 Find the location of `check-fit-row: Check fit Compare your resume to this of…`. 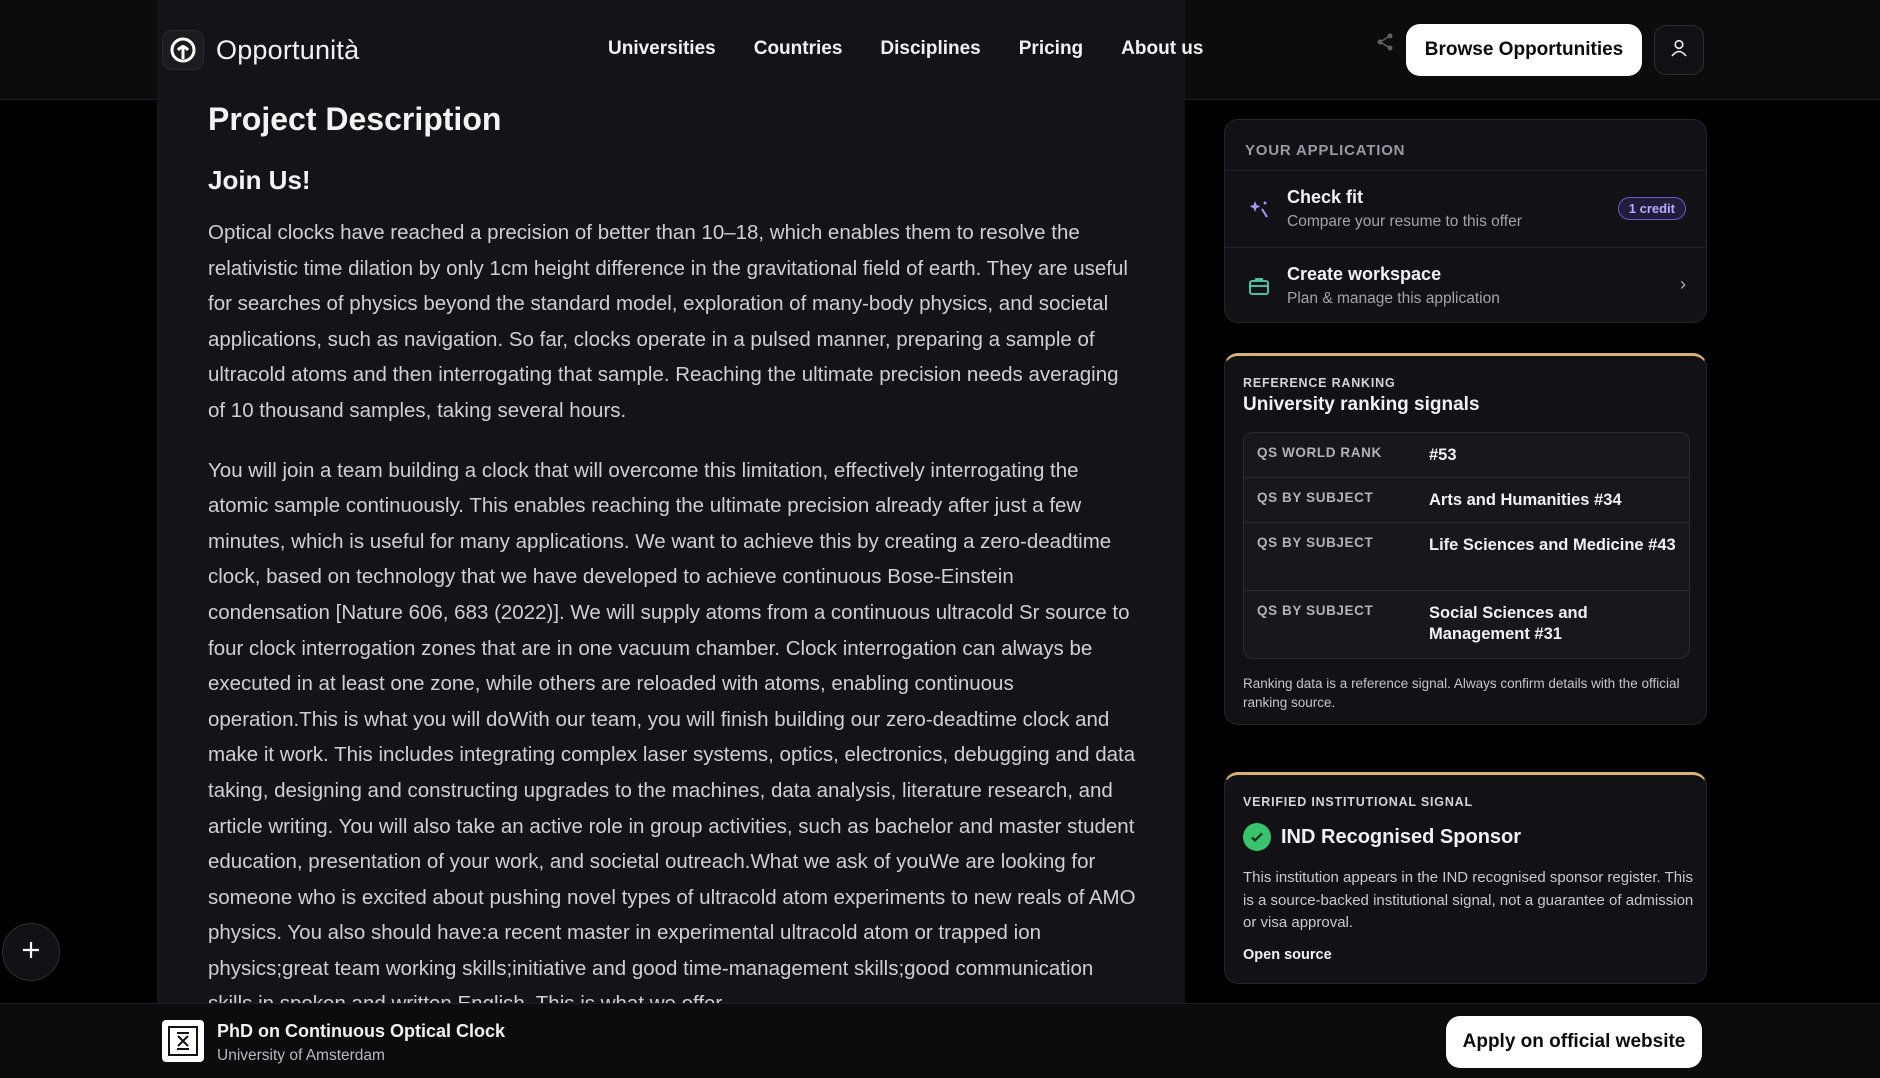

check-fit-row: Check fit Compare your resume to this of… is located at coordinates (1465, 208).